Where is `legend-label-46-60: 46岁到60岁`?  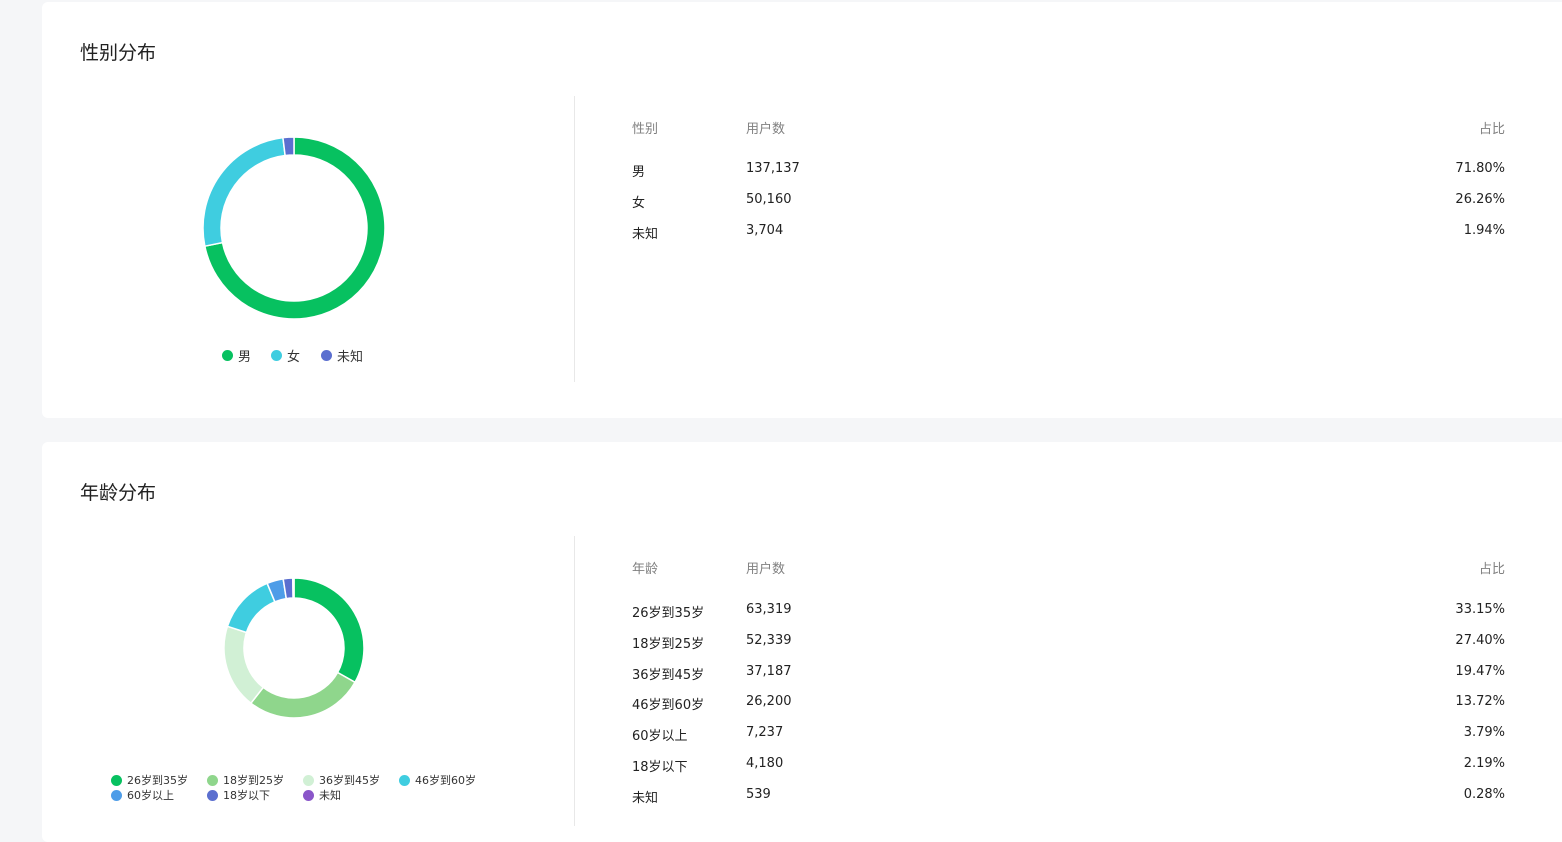
legend-label-46-60: 46岁到60岁 is located at coordinates (445, 780).